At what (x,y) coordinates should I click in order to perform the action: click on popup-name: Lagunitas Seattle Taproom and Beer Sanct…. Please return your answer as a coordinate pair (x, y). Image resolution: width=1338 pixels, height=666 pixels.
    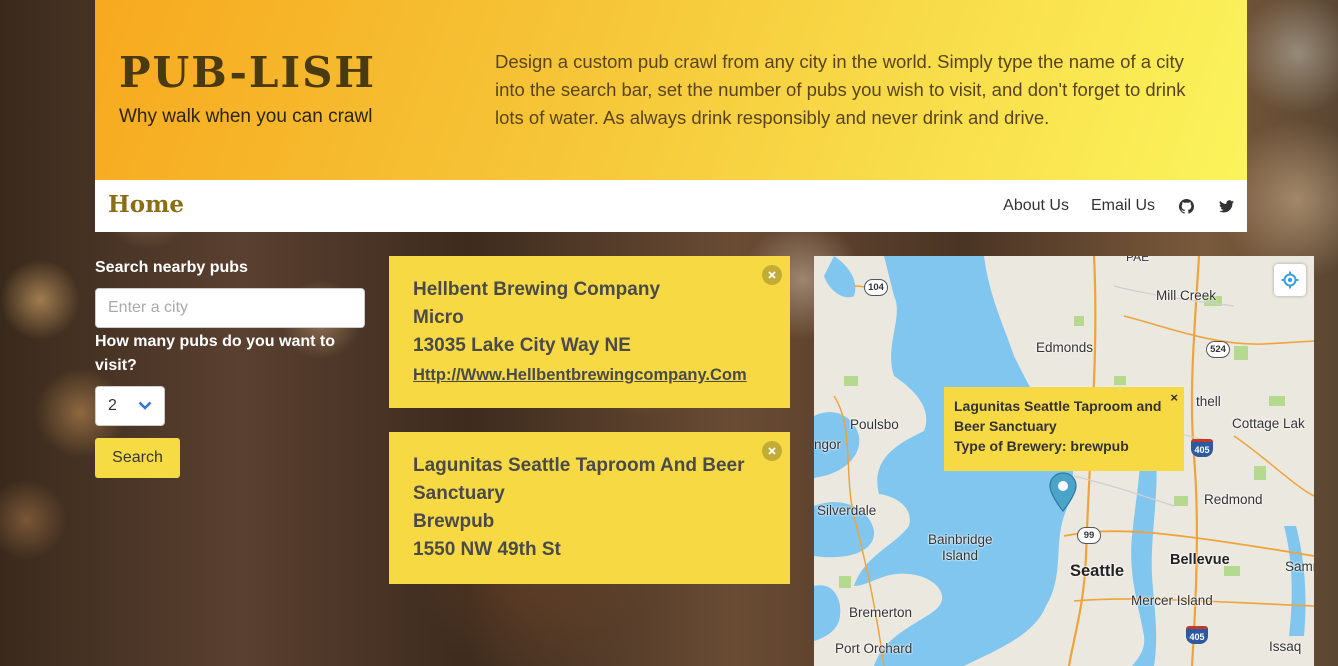
    Looking at the image, I should click on (1058, 416).